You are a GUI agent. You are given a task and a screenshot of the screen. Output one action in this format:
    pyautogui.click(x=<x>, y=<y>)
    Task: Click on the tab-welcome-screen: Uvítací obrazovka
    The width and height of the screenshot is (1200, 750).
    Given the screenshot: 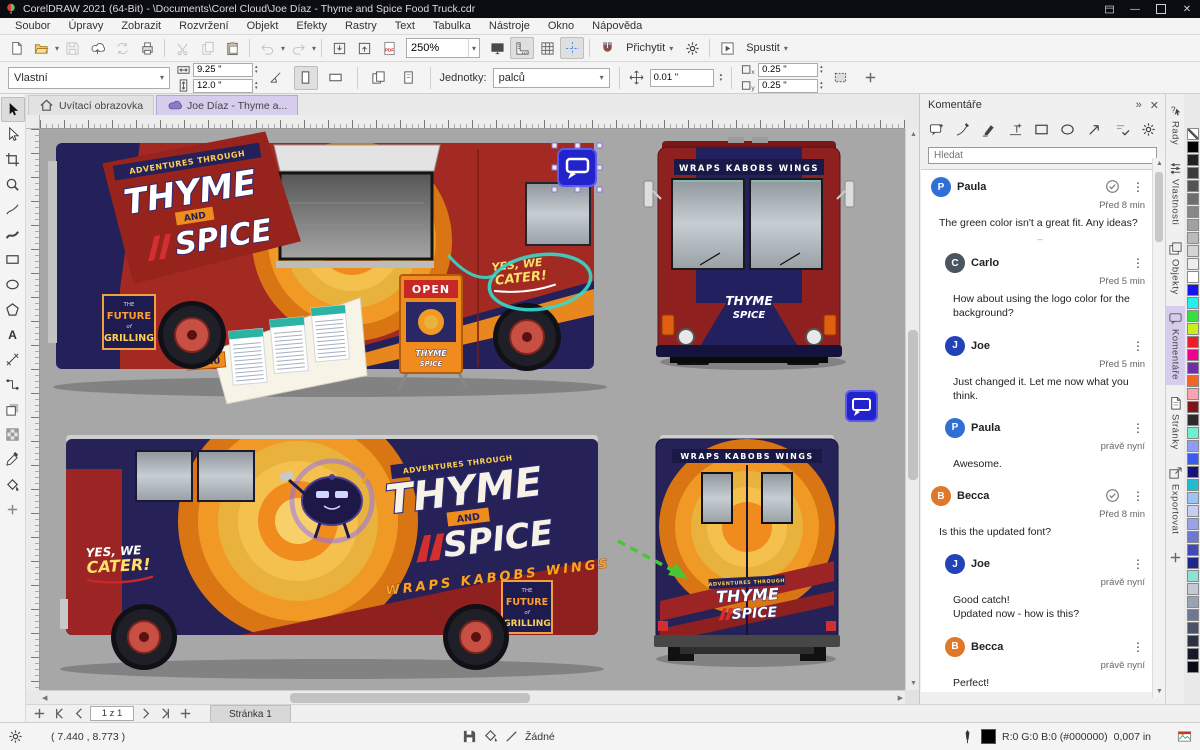 What is the action you would take?
    pyautogui.click(x=91, y=105)
    